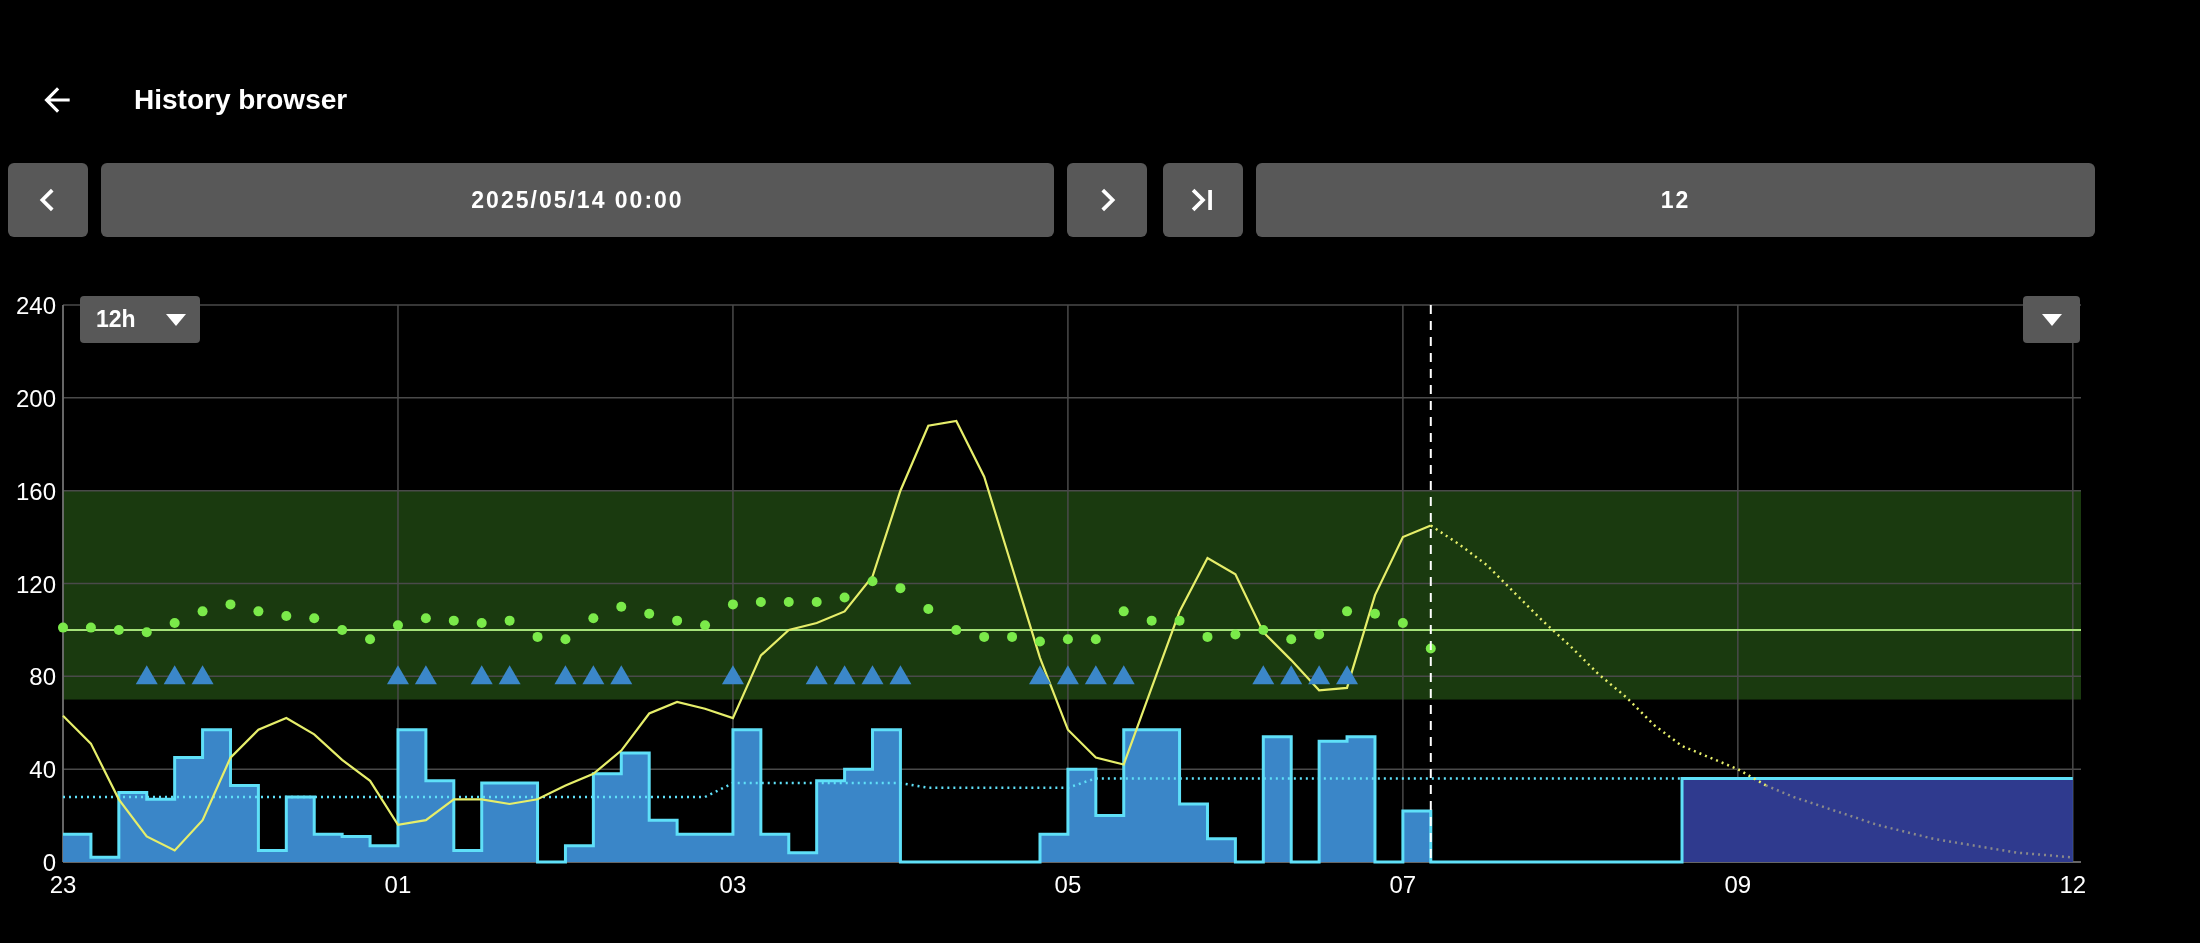 The image size is (2200, 943). What do you see at coordinates (35, 305) in the screenshot?
I see `y-axis-label: 240` at bounding box center [35, 305].